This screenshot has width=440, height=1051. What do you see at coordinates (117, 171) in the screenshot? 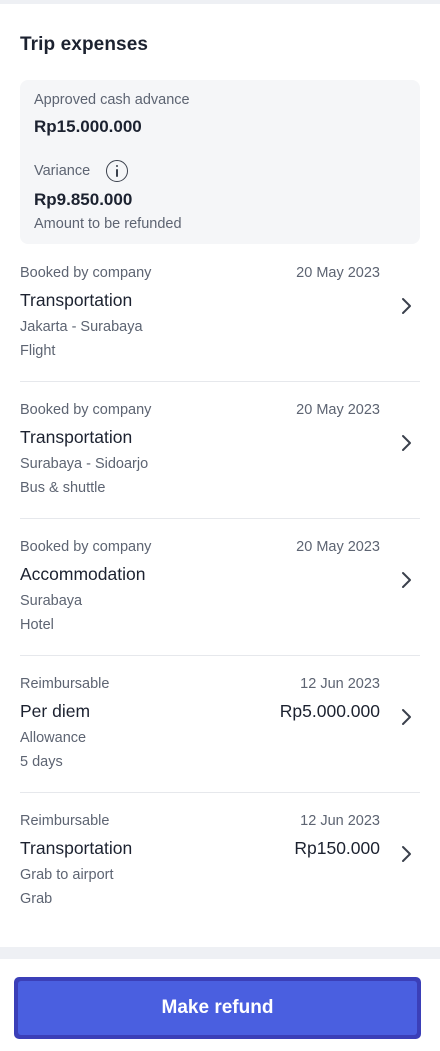
I see `info-icon` at bounding box center [117, 171].